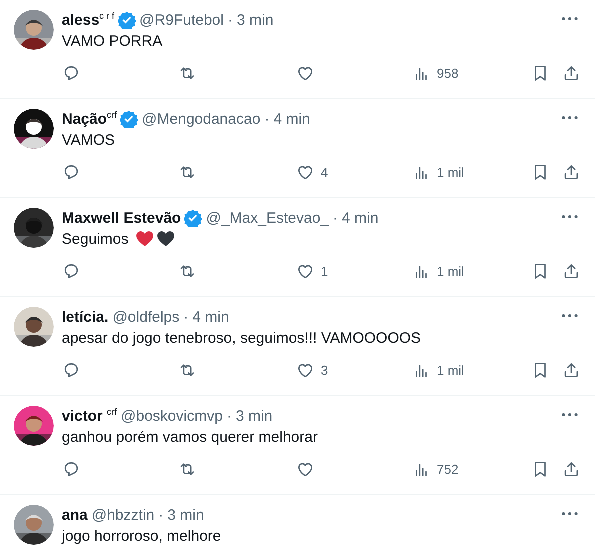 The height and width of the screenshot is (557, 595). Describe the element at coordinates (142, 536) in the screenshot. I see `reply-text: jogo horroroso, melhore` at that location.